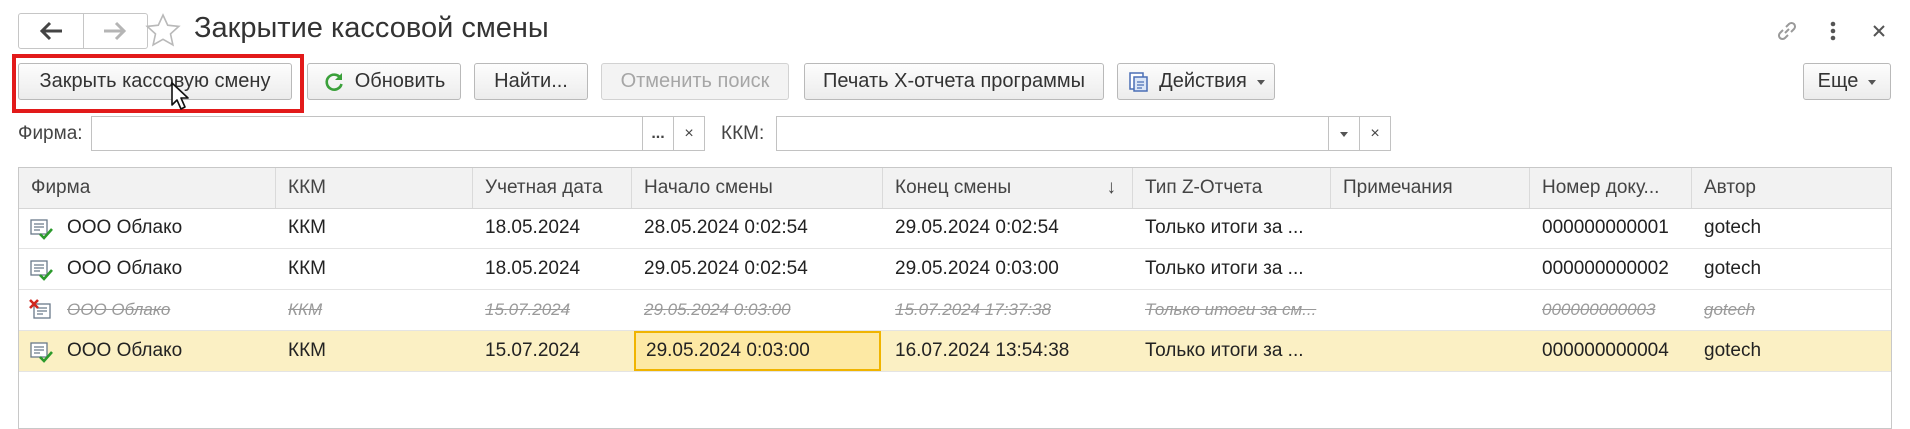  I want to click on more-vertical-icon, so click(1833, 31).